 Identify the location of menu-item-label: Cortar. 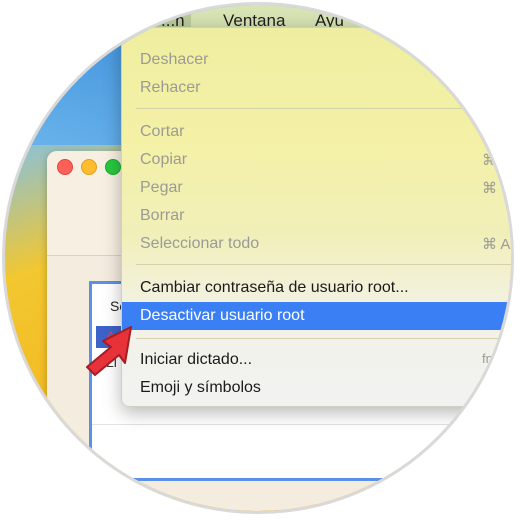
(162, 131).